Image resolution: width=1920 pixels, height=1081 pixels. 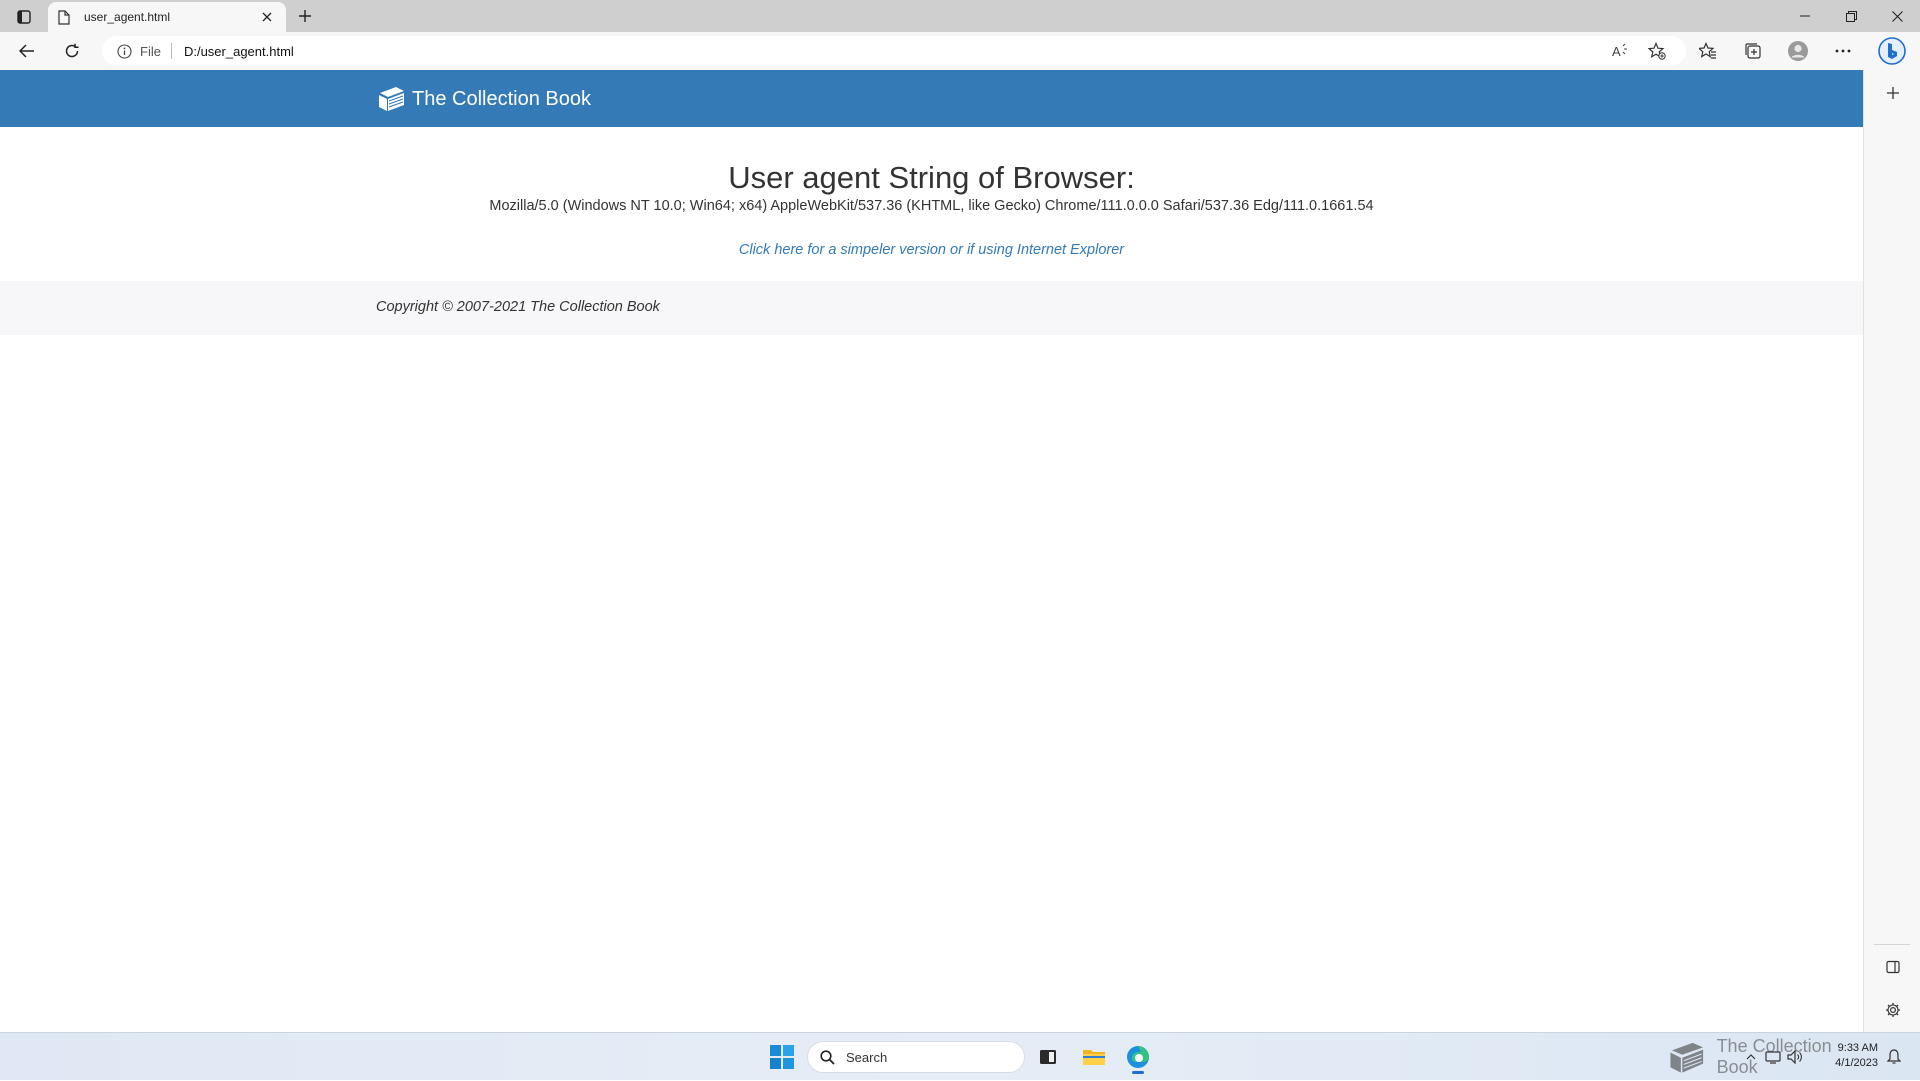 I want to click on edge-icon, so click(x=1138, y=1057).